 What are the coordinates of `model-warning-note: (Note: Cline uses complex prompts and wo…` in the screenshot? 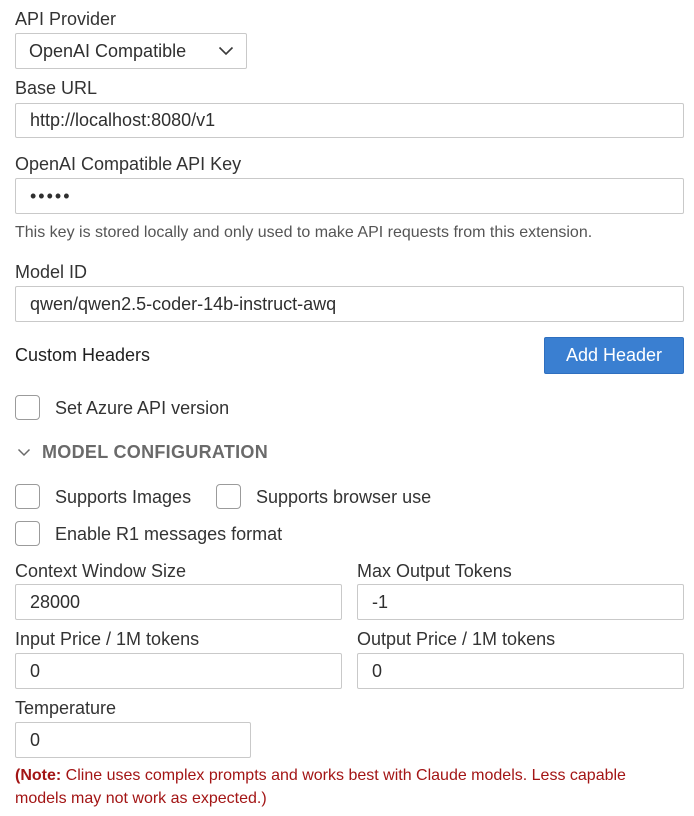 It's located at (345, 787).